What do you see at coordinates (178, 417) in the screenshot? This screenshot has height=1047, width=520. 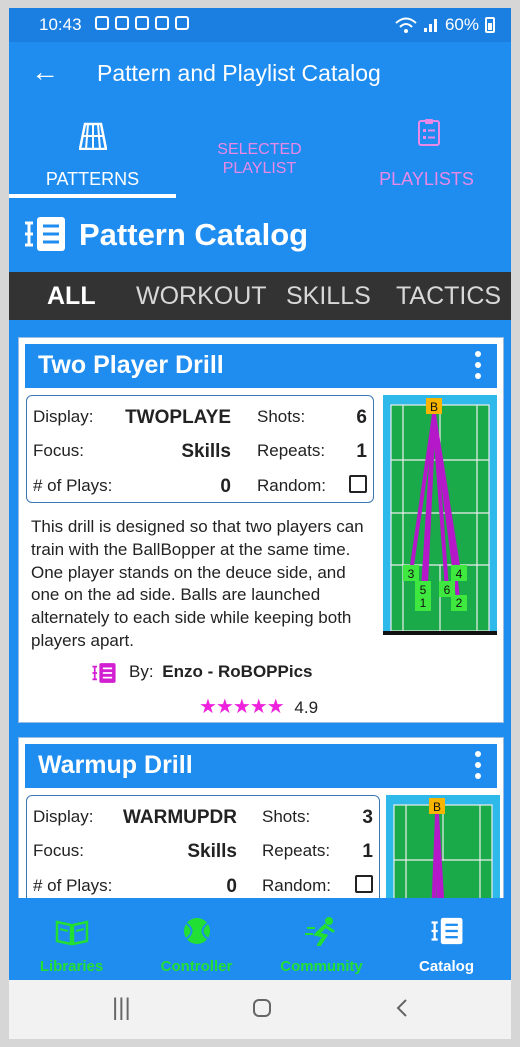 I see `display-value: TWOPLAYE` at bounding box center [178, 417].